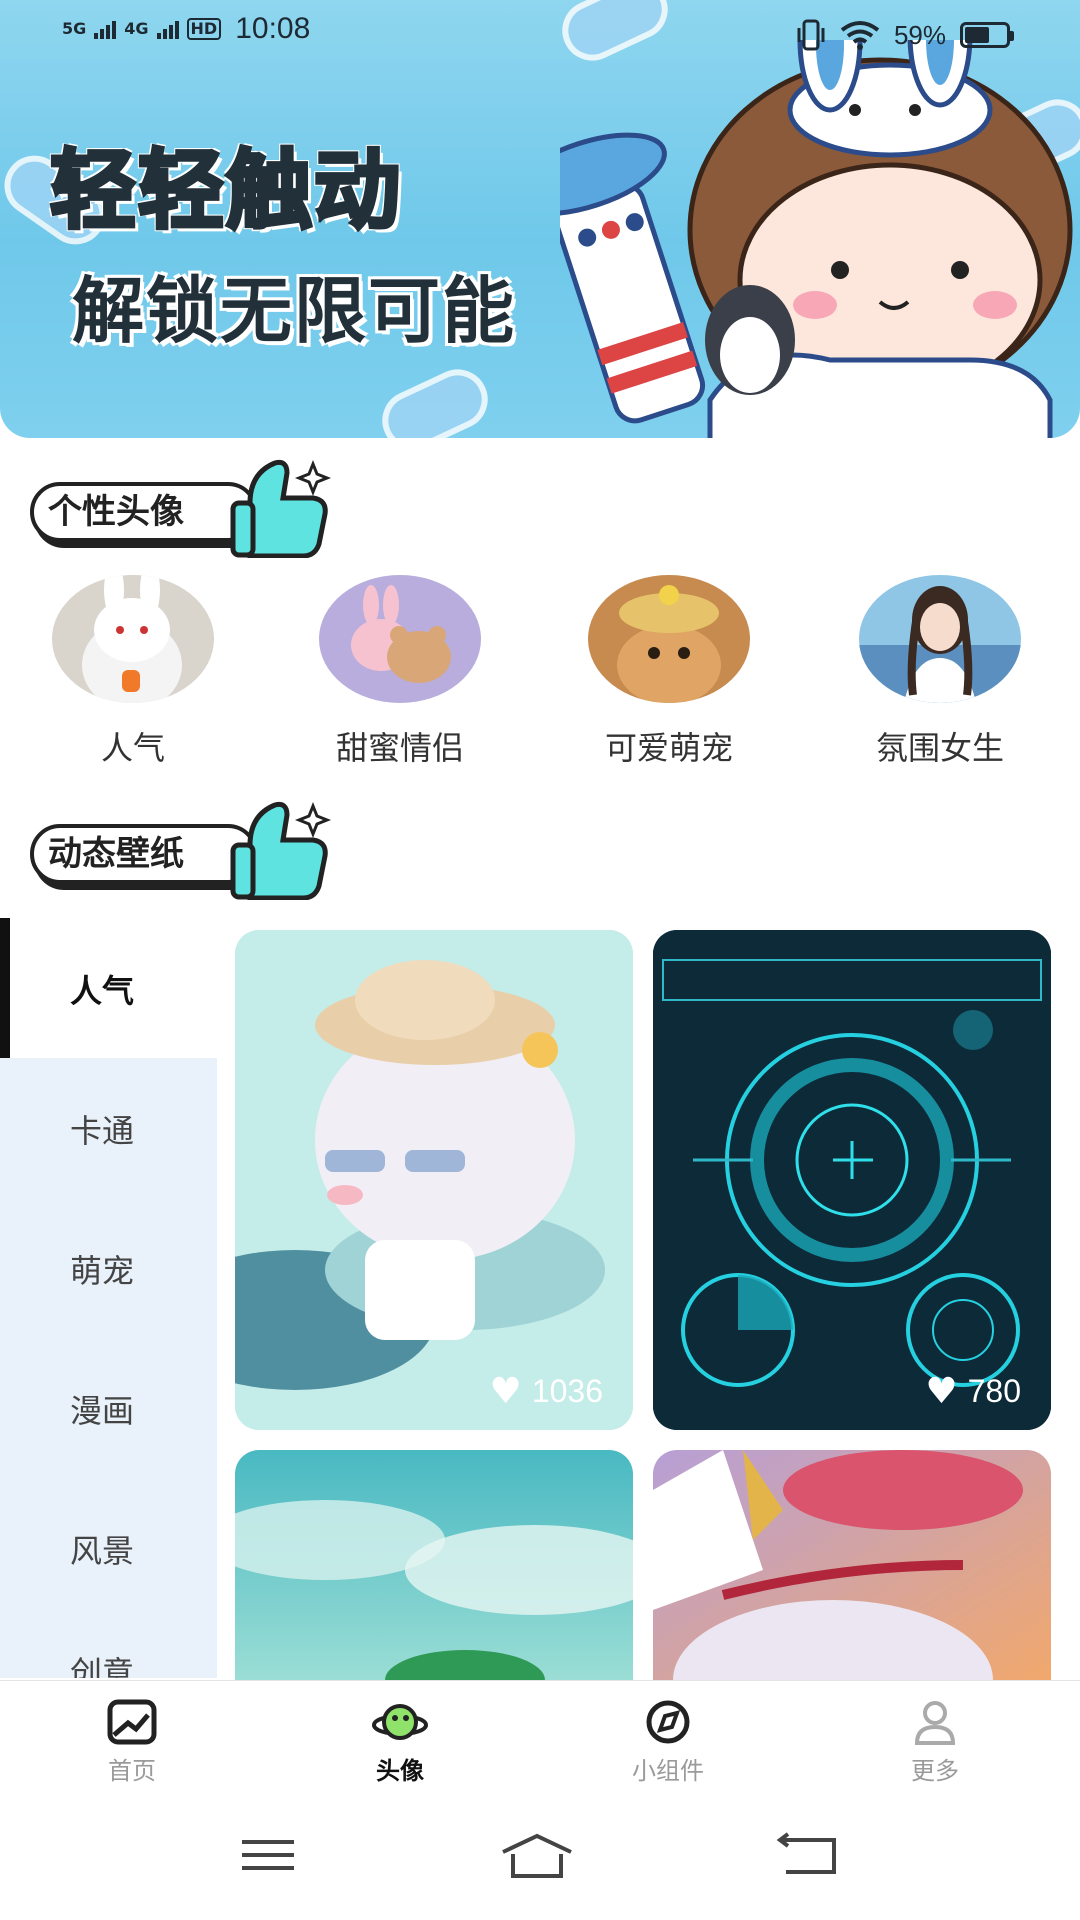 This screenshot has height=1920, width=1080. What do you see at coordinates (294, 311) in the screenshot?
I see `banner-subheadline: 解锁无限可能` at bounding box center [294, 311].